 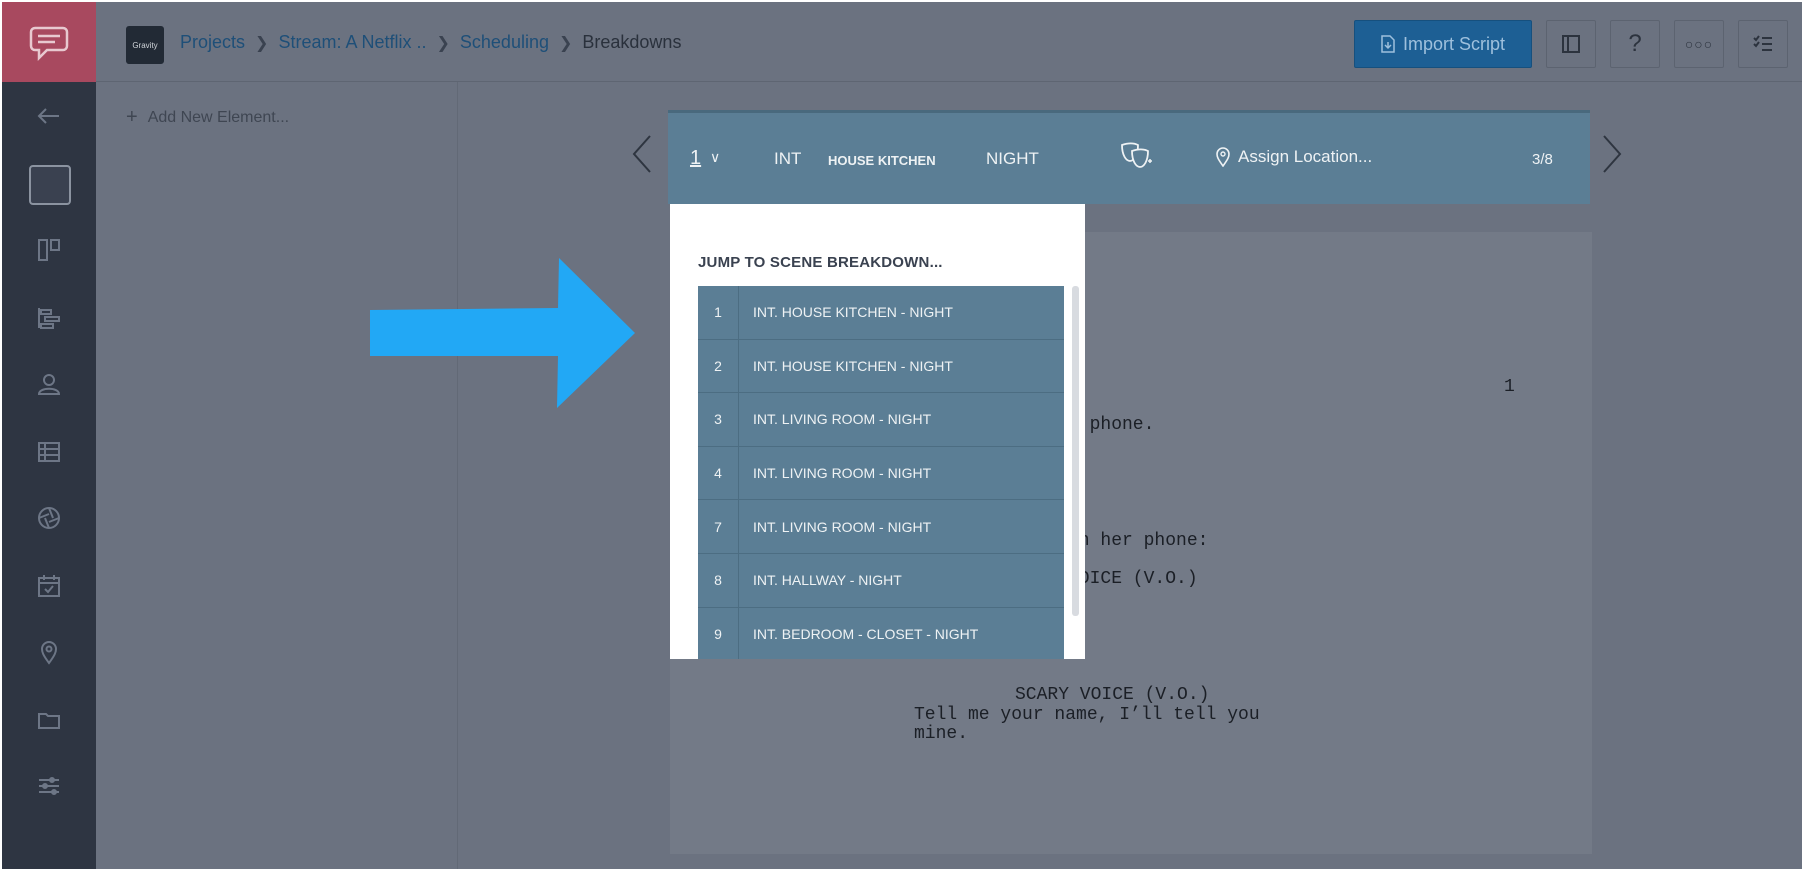 What do you see at coordinates (632, 42) in the screenshot?
I see `breadcrumb-current: Breakdowns` at bounding box center [632, 42].